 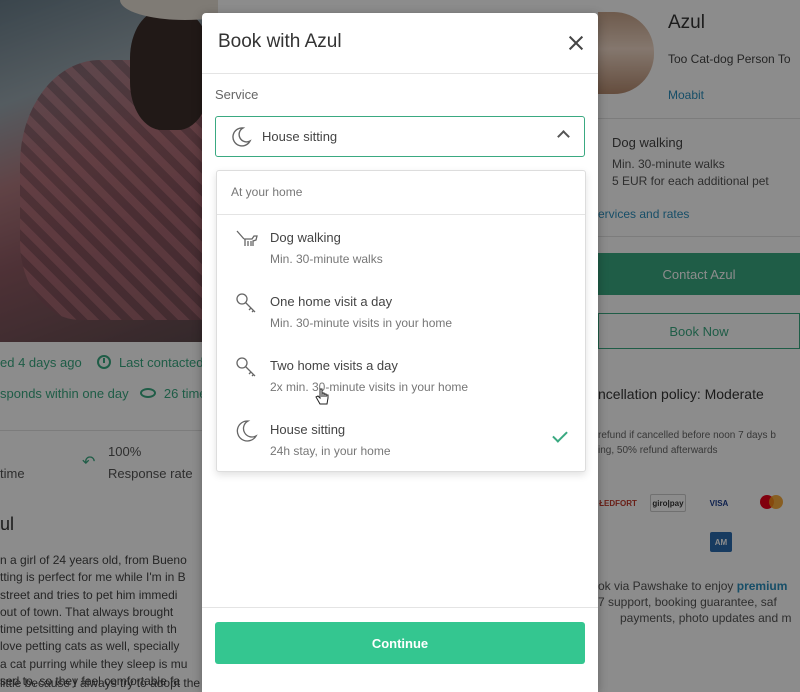 What do you see at coordinates (237, 94) in the screenshot?
I see `service-label: Service` at bounding box center [237, 94].